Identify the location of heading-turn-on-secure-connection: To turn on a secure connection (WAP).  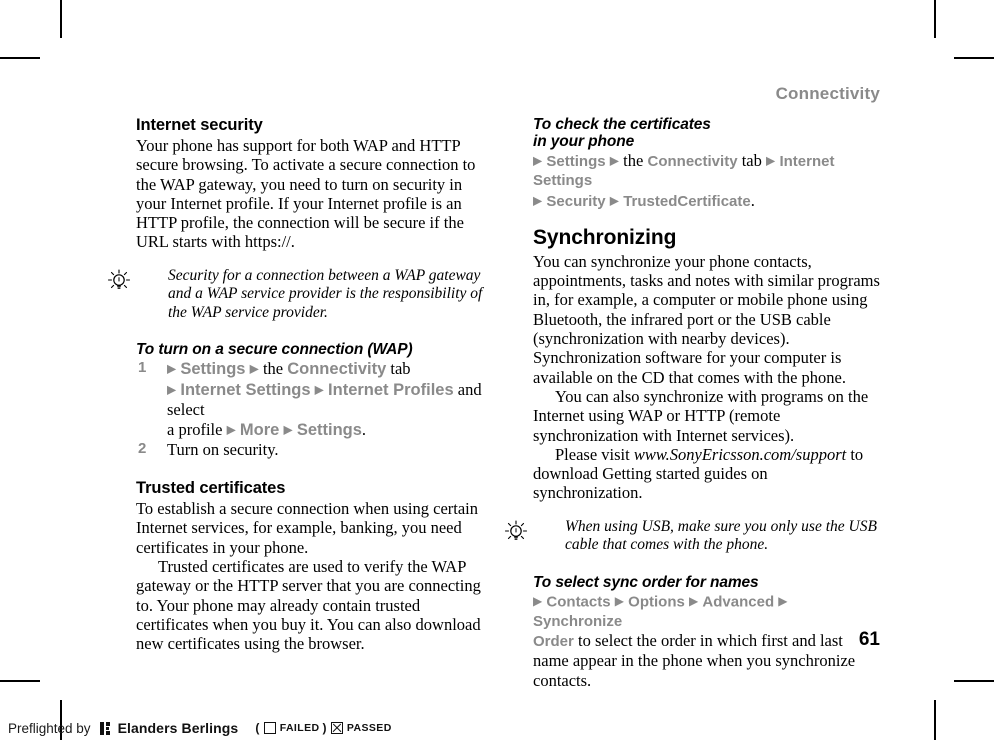
(274, 350).